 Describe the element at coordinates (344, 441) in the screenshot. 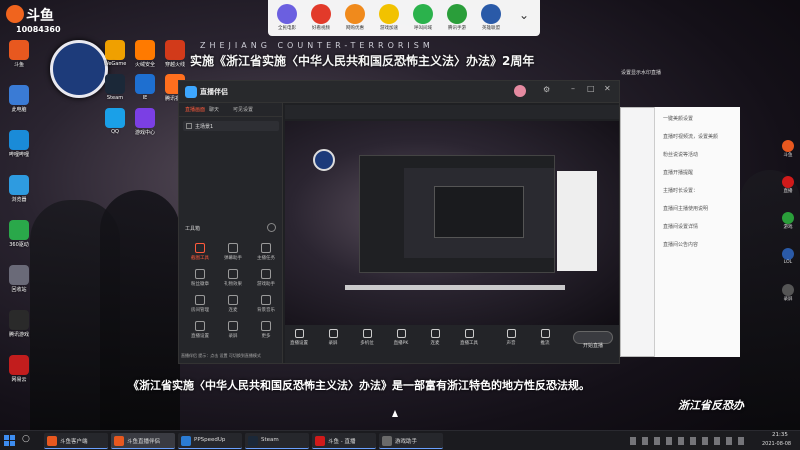

I see `taskbar-app: 斗鱼 - 直播` at that location.